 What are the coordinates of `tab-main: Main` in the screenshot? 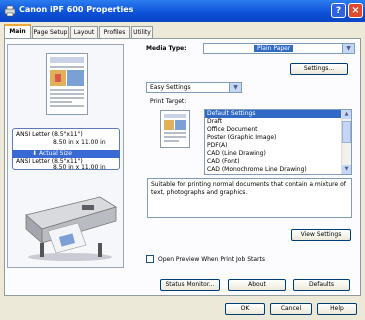 It's located at (17, 31).